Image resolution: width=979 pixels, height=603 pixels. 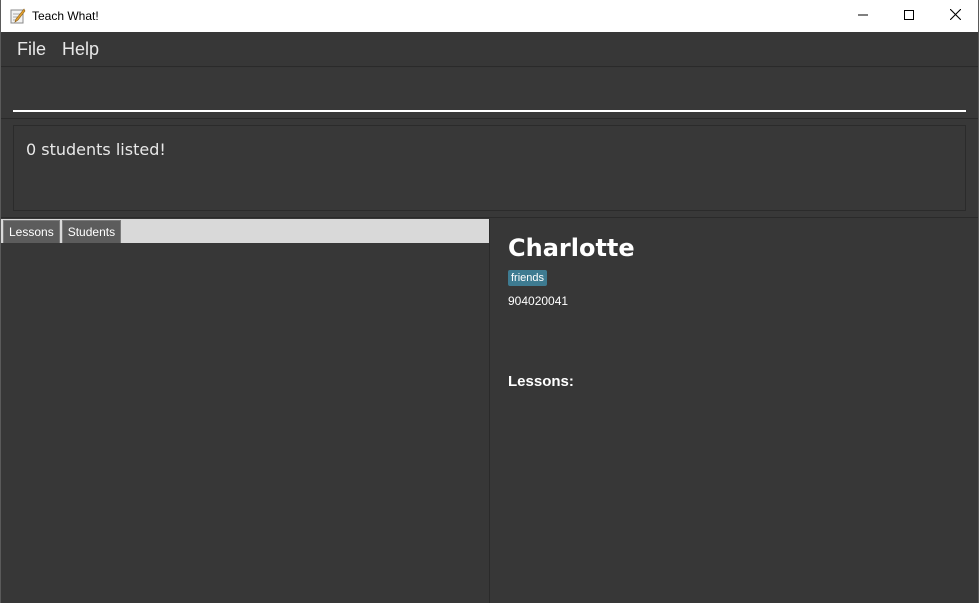 I want to click on student-name: Charlotte, so click(x=571, y=248).